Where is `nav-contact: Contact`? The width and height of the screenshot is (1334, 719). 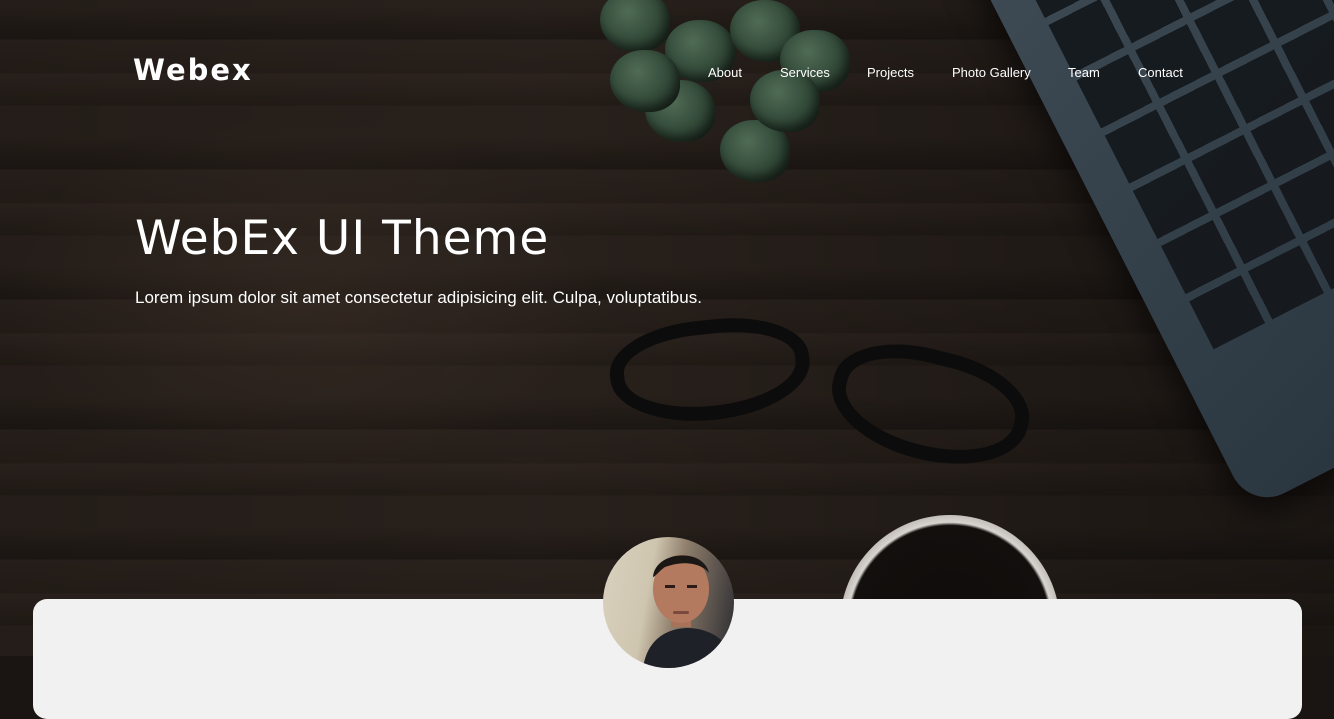 nav-contact: Contact is located at coordinates (1160, 72).